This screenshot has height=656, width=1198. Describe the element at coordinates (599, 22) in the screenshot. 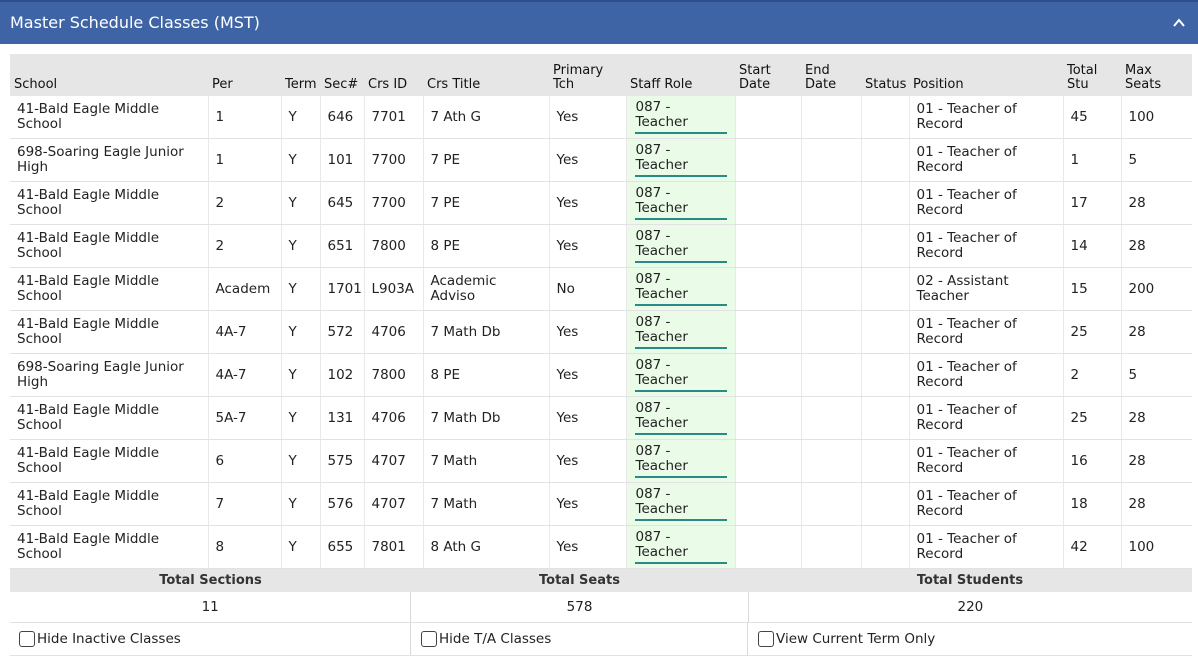

I see `panel-header: Master Schedule Classes (MST)` at that location.